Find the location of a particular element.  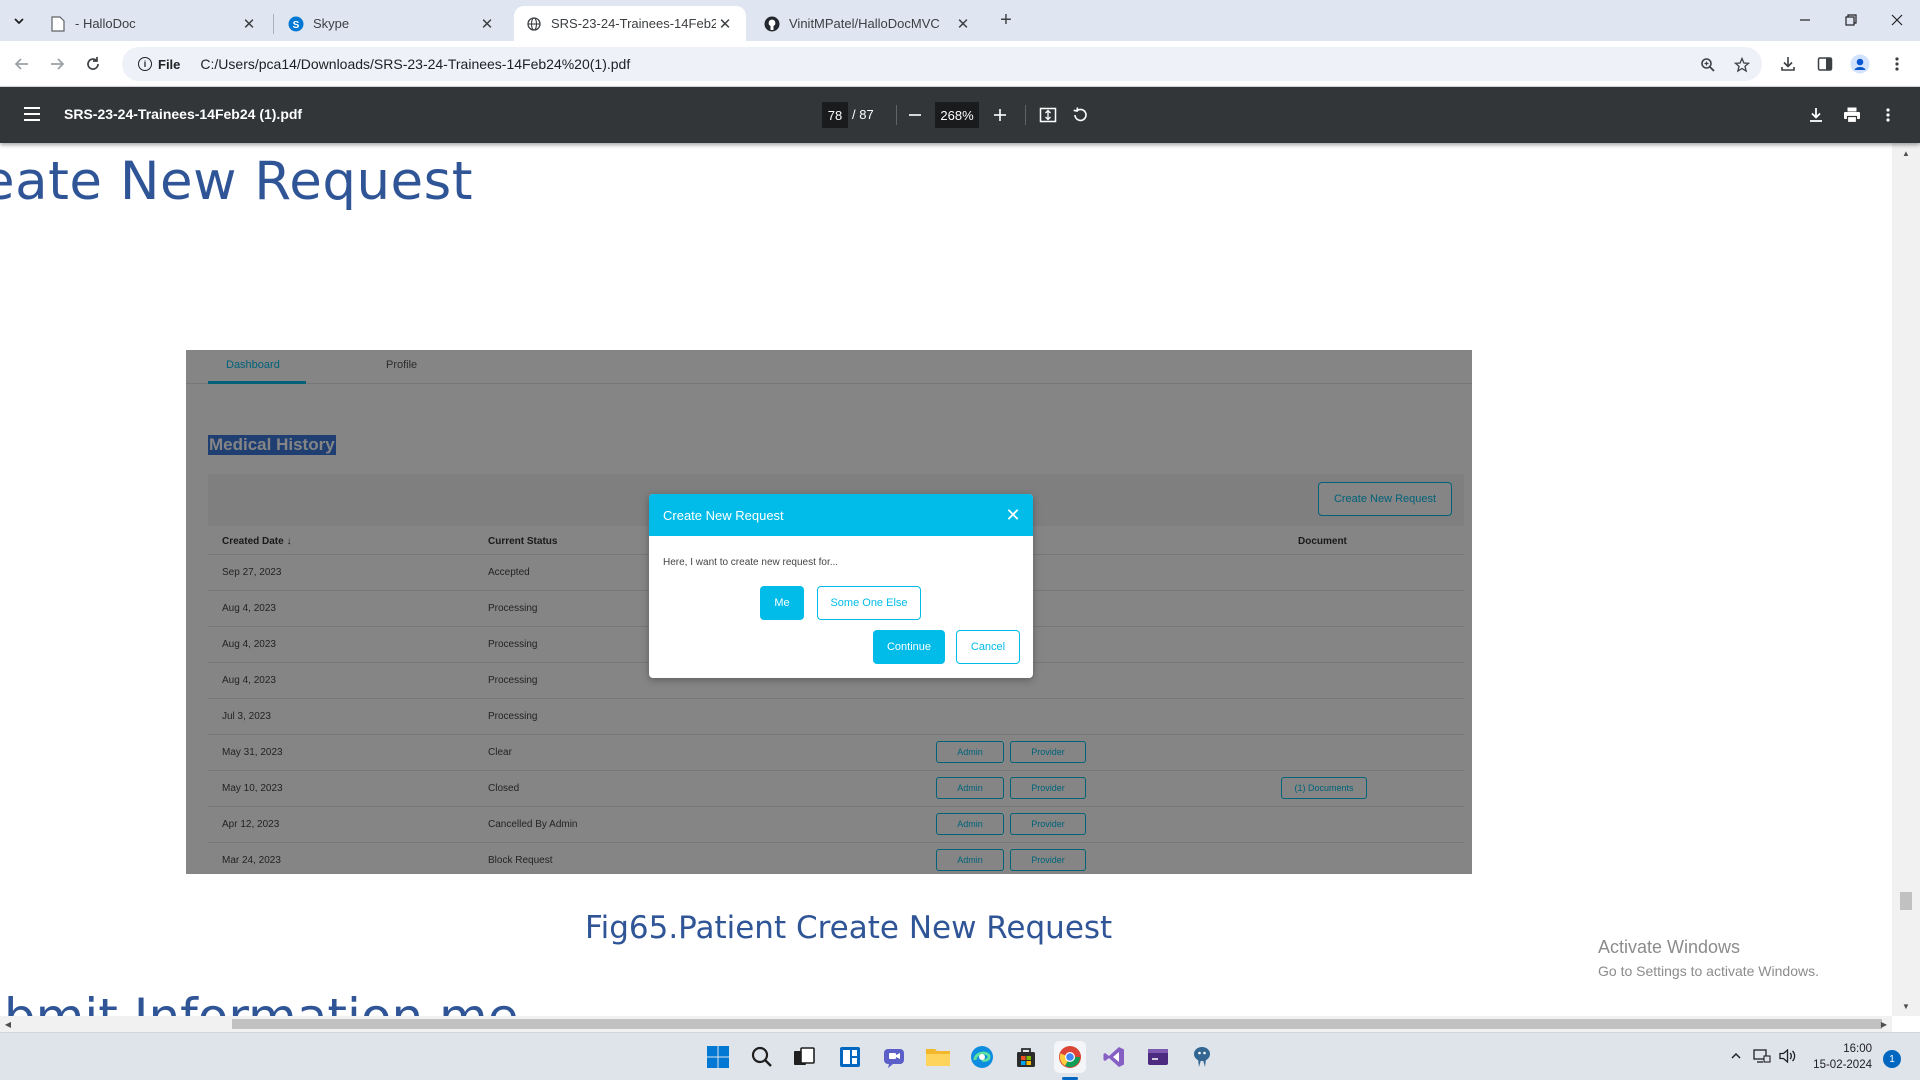

profile-avatar-icon is located at coordinates (1860, 64).